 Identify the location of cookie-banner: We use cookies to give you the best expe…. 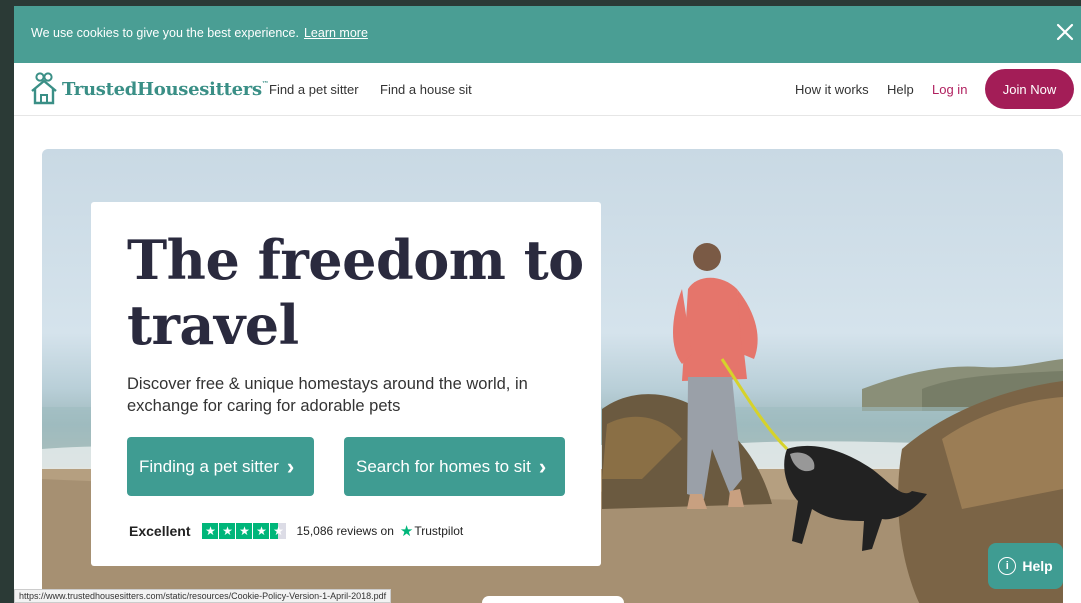
(547, 34).